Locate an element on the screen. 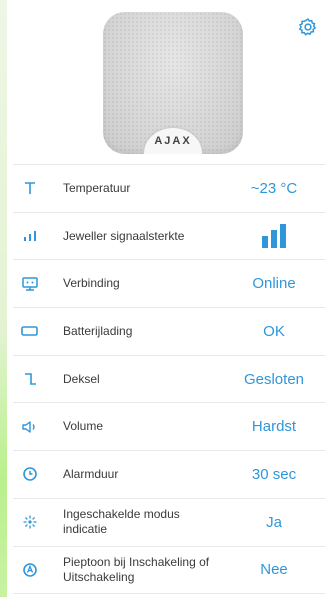  row-label: Deksel is located at coordinates (81, 378).